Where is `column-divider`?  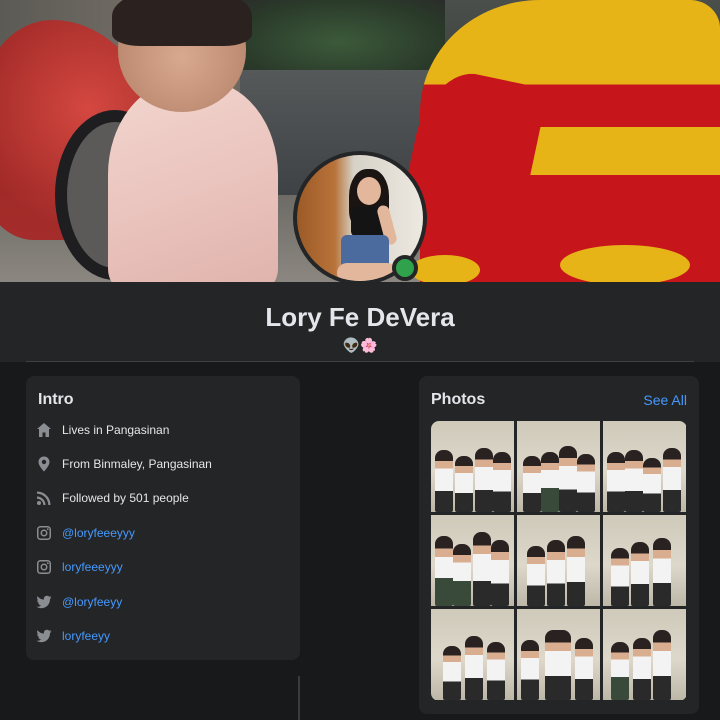
column-divider is located at coordinates (299, 698).